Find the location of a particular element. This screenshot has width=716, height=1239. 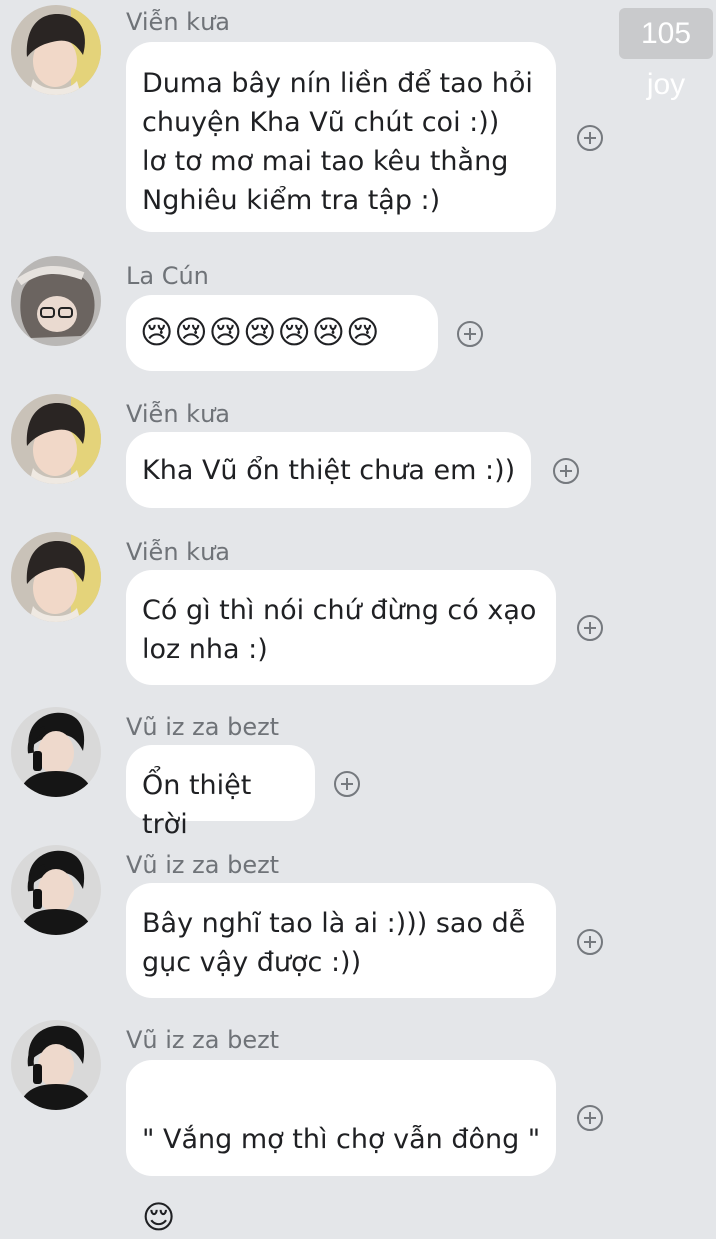

avatar-la-cun-icon is located at coordinates (56, 301).